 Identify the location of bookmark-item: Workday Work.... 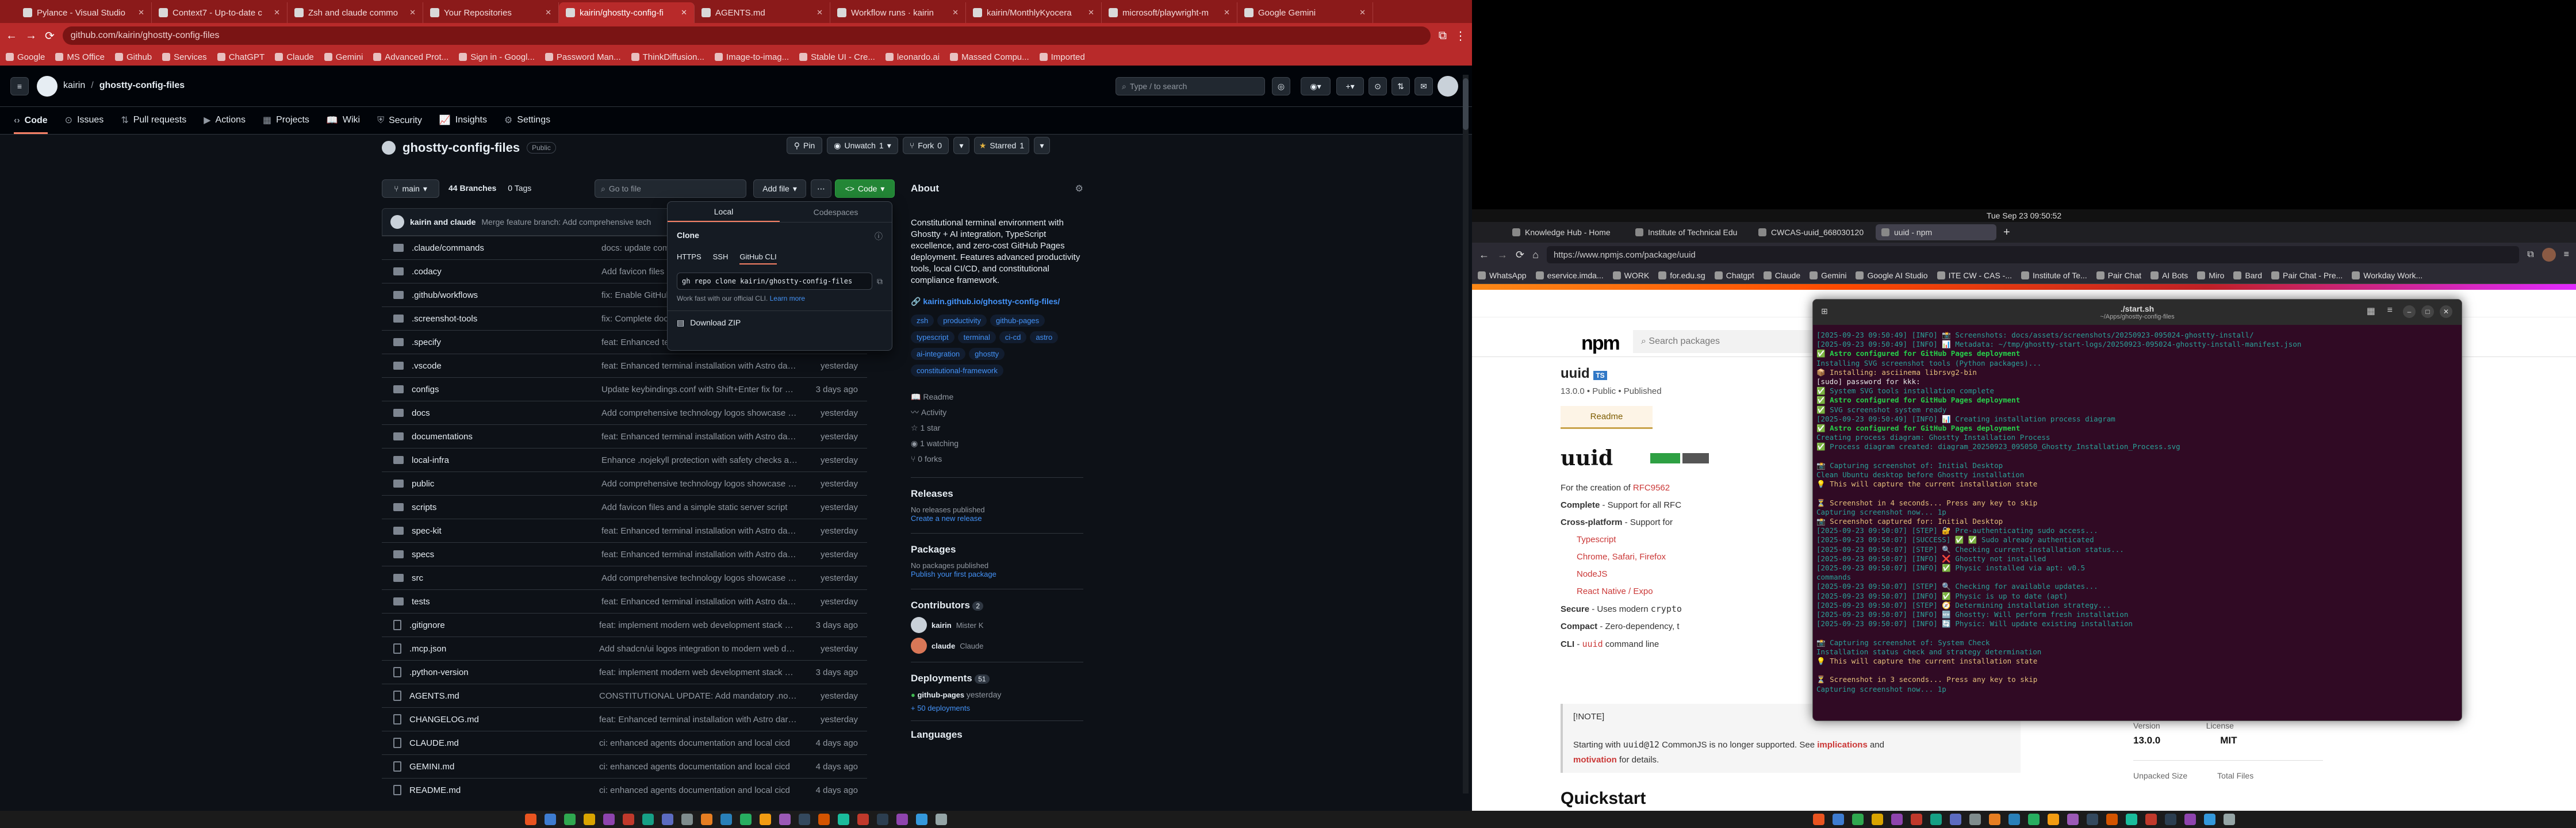
(2387, 275).